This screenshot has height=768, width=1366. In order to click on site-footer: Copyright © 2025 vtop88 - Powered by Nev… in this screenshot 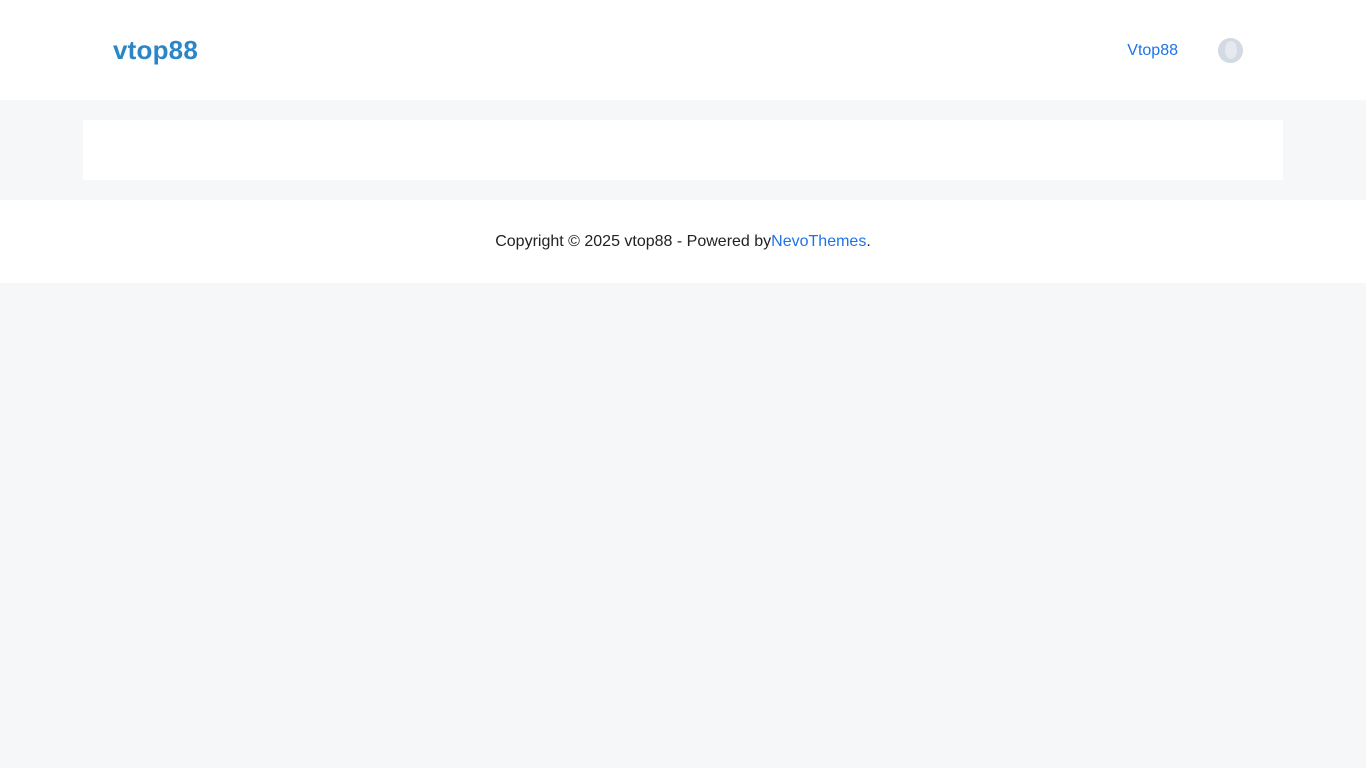, I will do `click(683, 241)`.